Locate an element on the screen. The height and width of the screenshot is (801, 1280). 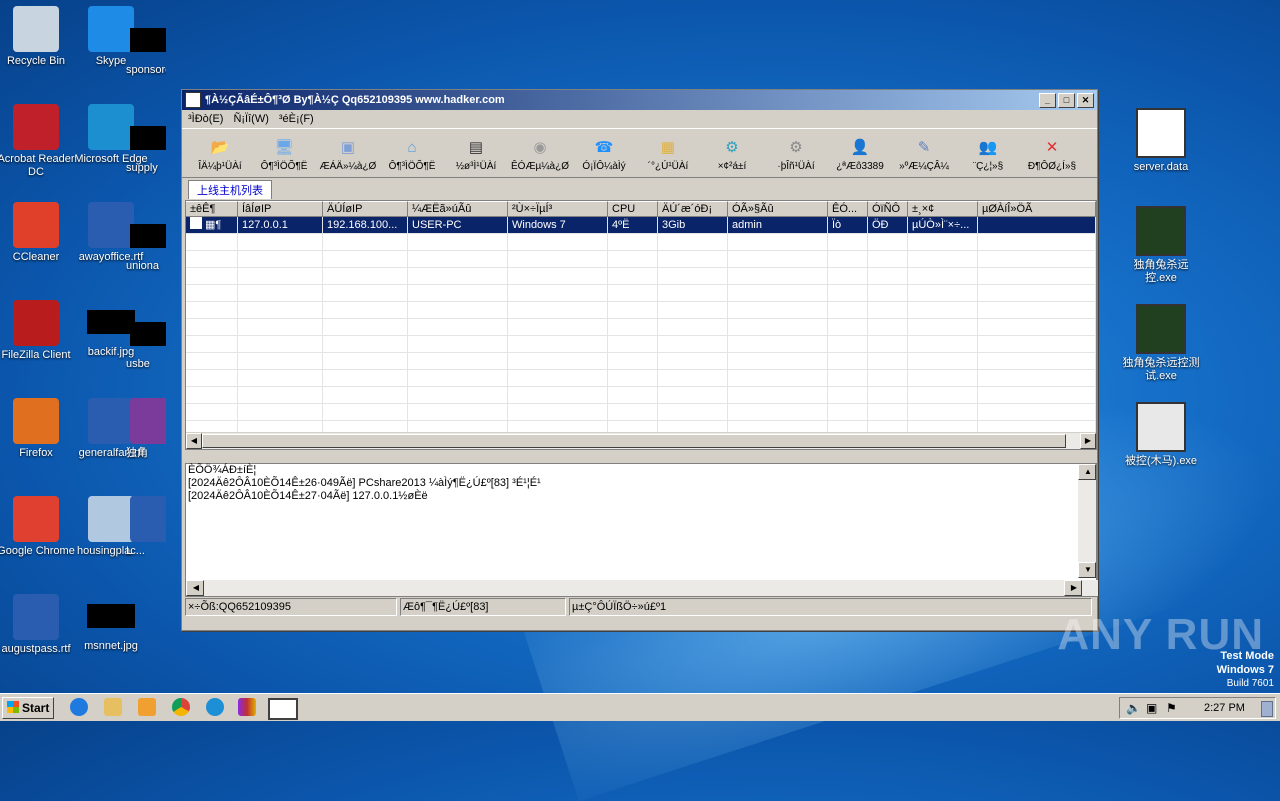
table-cell: 127.0.0.1 is located at coordinates (280, 225).